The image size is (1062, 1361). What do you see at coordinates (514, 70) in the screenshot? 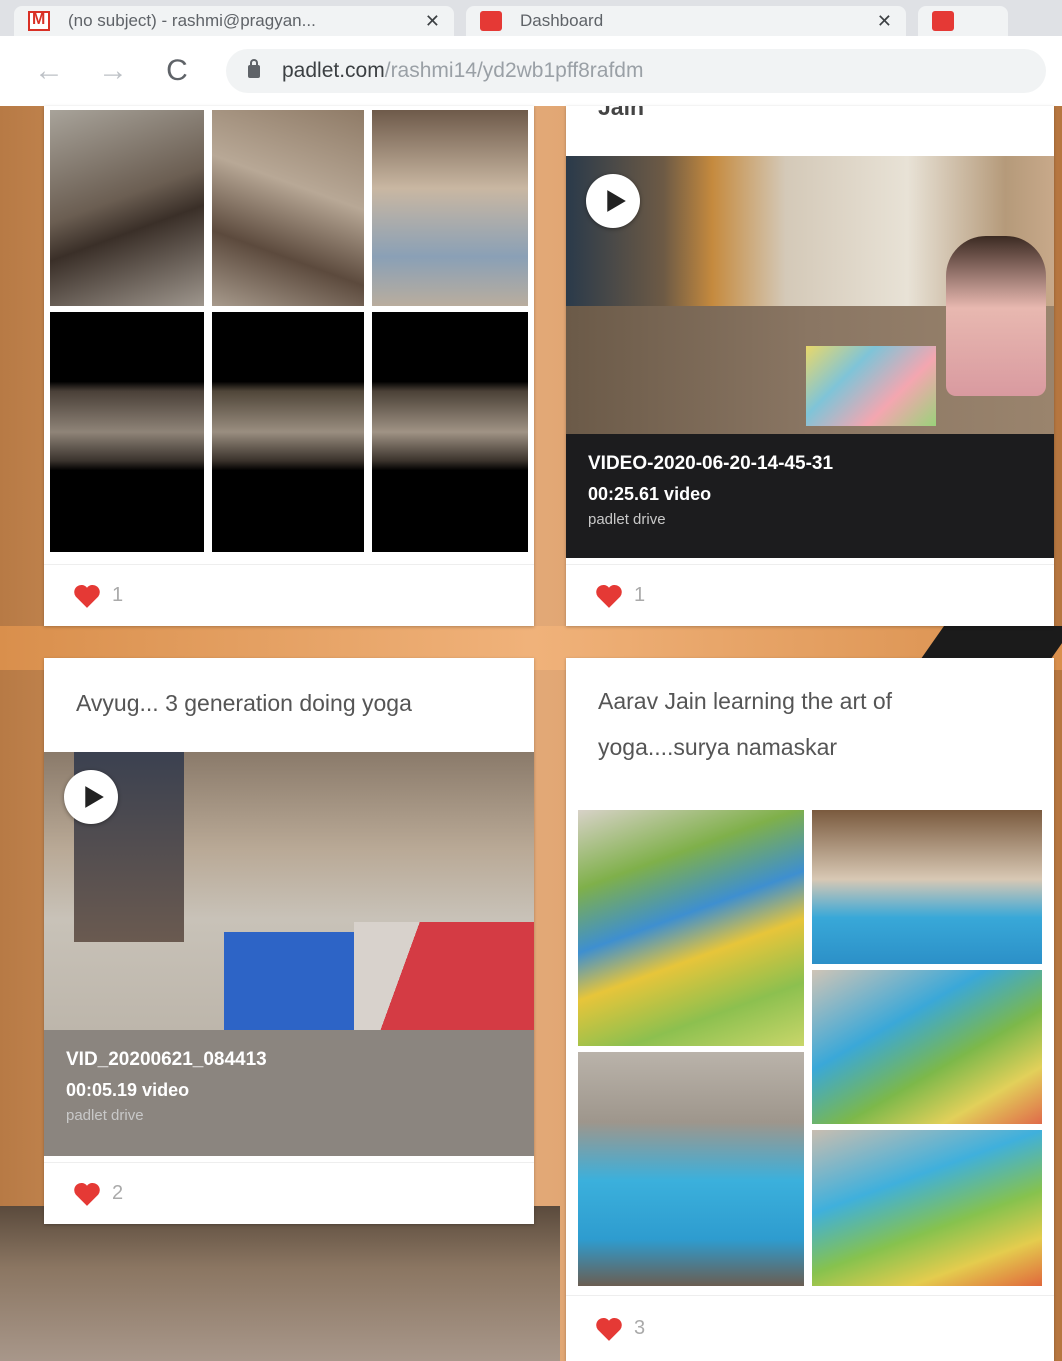
I see `url-path: /rashmi14/yd2wb1pff8rafdm` at bounding box center [514, 70].